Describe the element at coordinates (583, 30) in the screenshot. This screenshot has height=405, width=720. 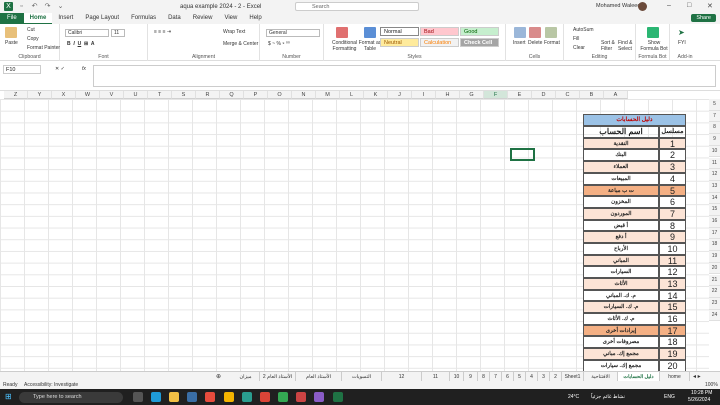
I see `autosum-button: AutoSum` at that location.